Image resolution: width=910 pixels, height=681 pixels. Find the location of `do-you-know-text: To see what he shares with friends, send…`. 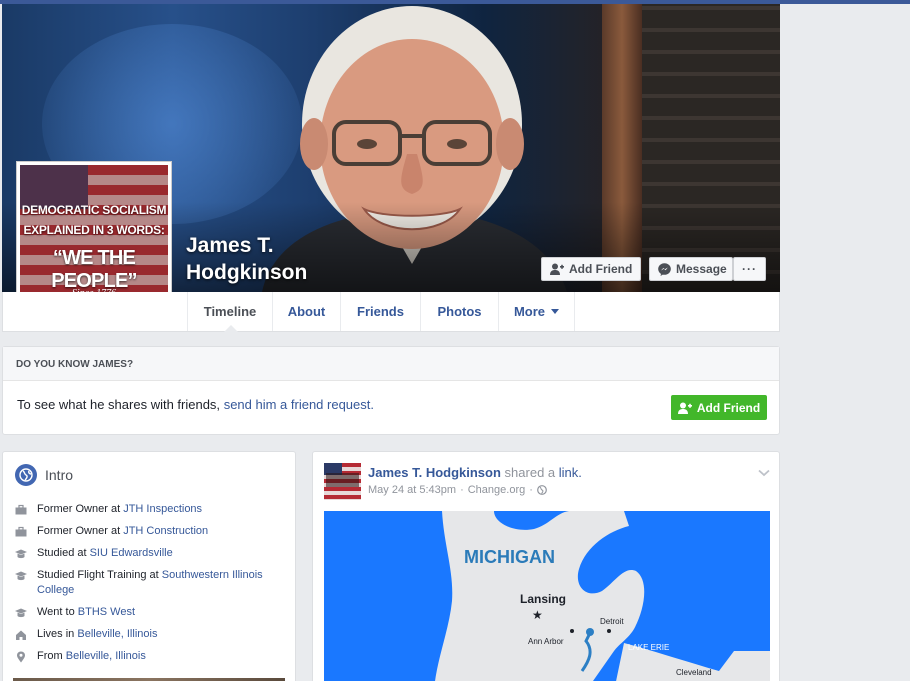

do-you-know-text: To see what he shares with friends, send… is located at coordinates (195, 404).